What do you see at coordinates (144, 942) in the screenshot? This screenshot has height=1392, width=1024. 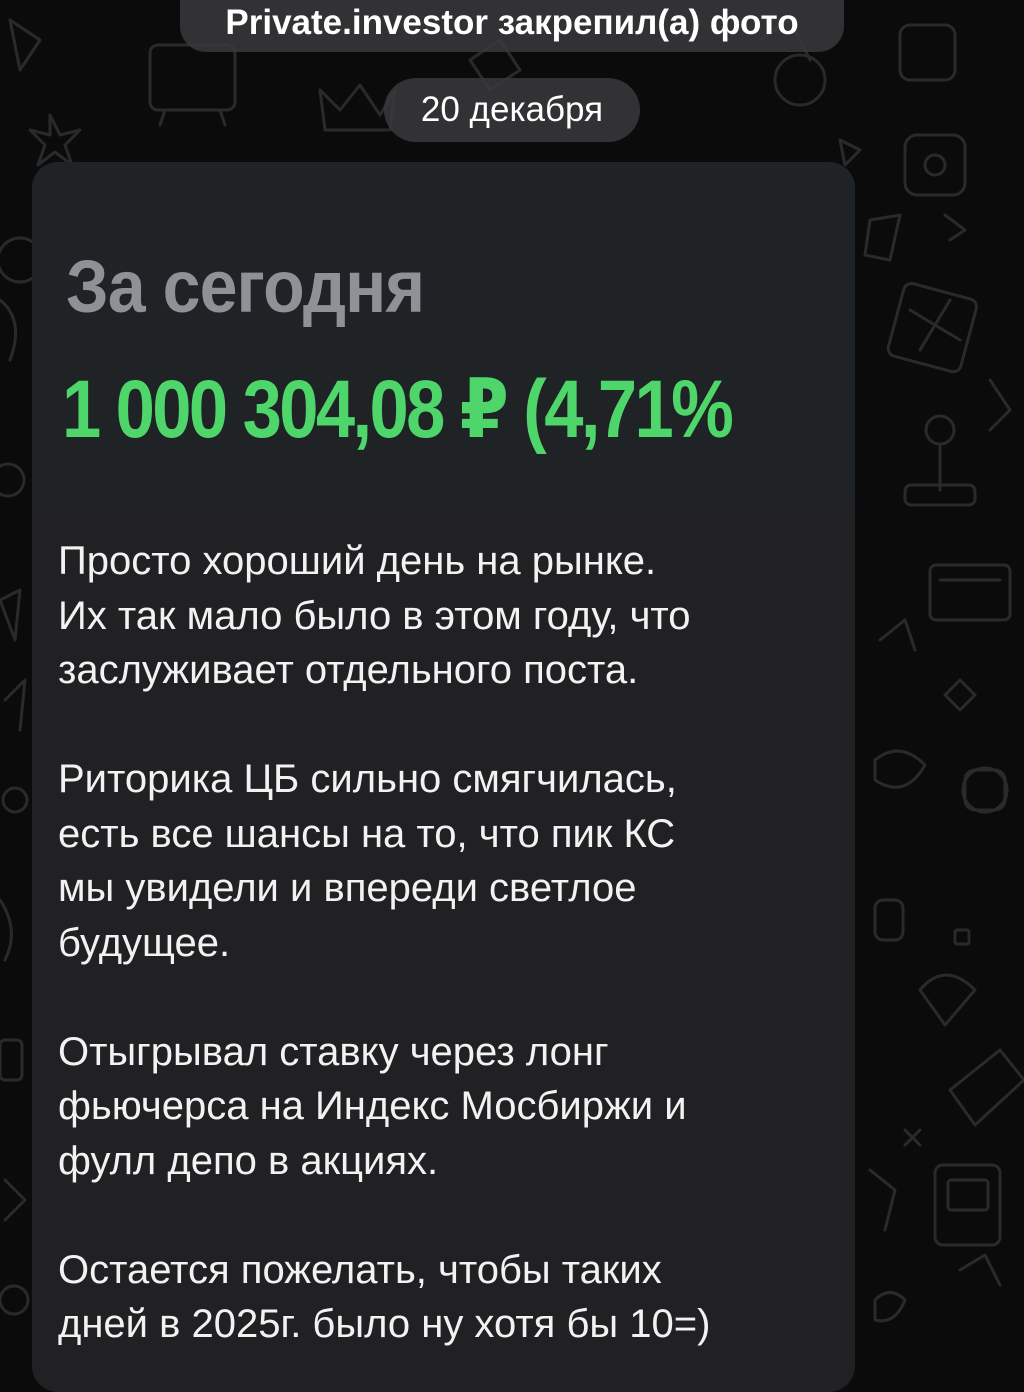 I see `message-line: будущее.` at bounding box center [144, 942].